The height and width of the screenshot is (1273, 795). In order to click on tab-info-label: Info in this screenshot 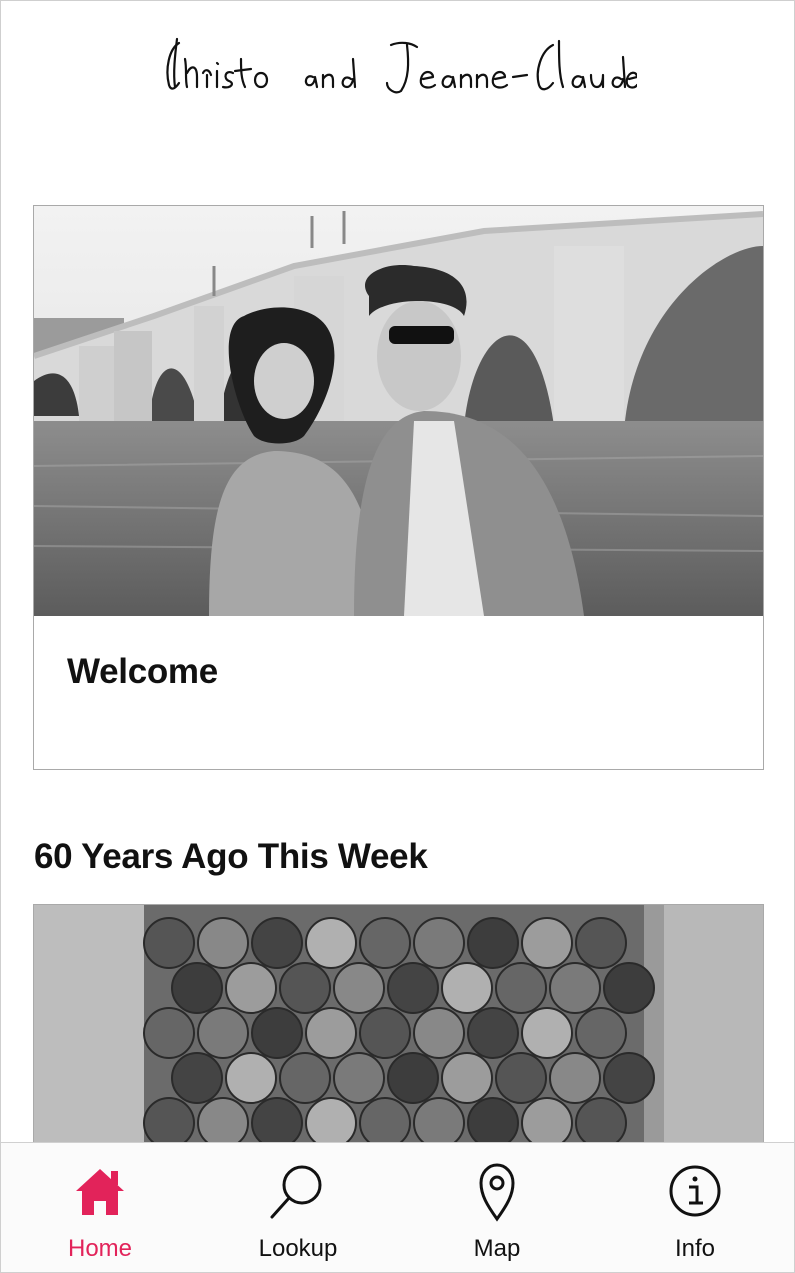, I will do `click(695, 1248)`.